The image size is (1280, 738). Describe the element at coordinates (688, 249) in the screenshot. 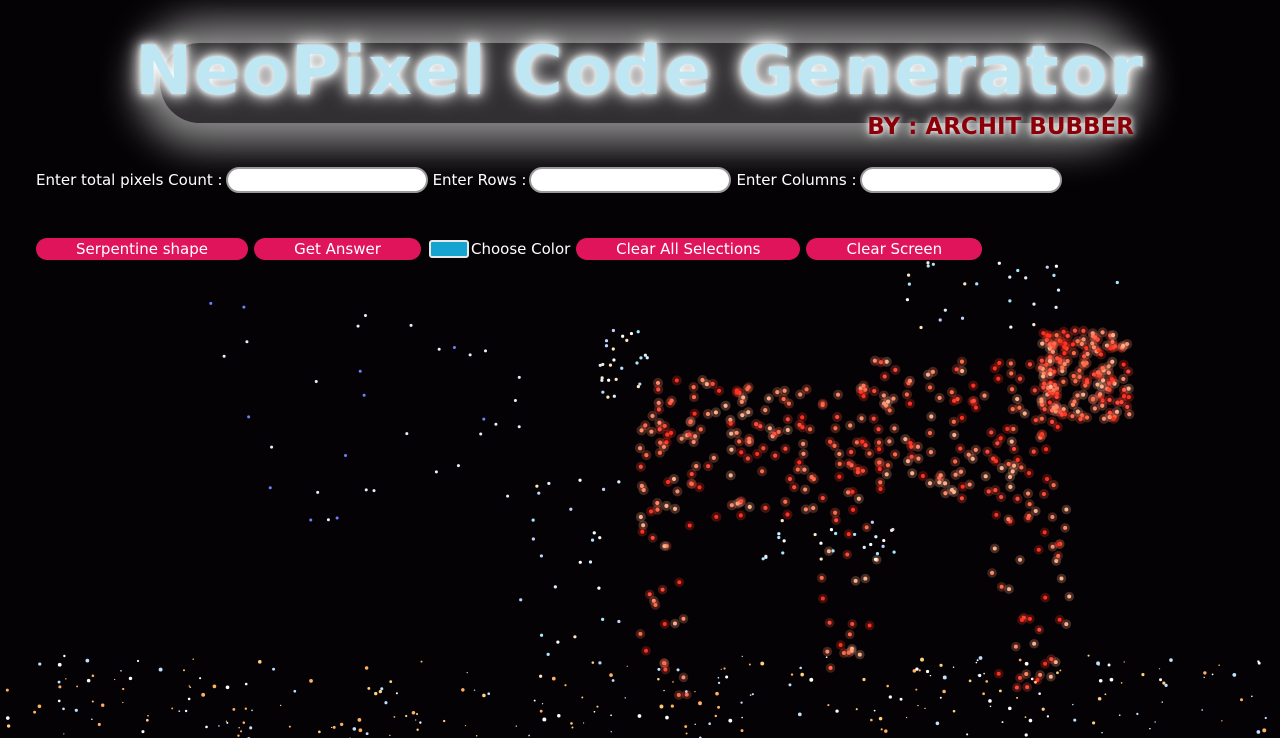

I see `clear-all-selections-button: Clear All Selections` at that location.